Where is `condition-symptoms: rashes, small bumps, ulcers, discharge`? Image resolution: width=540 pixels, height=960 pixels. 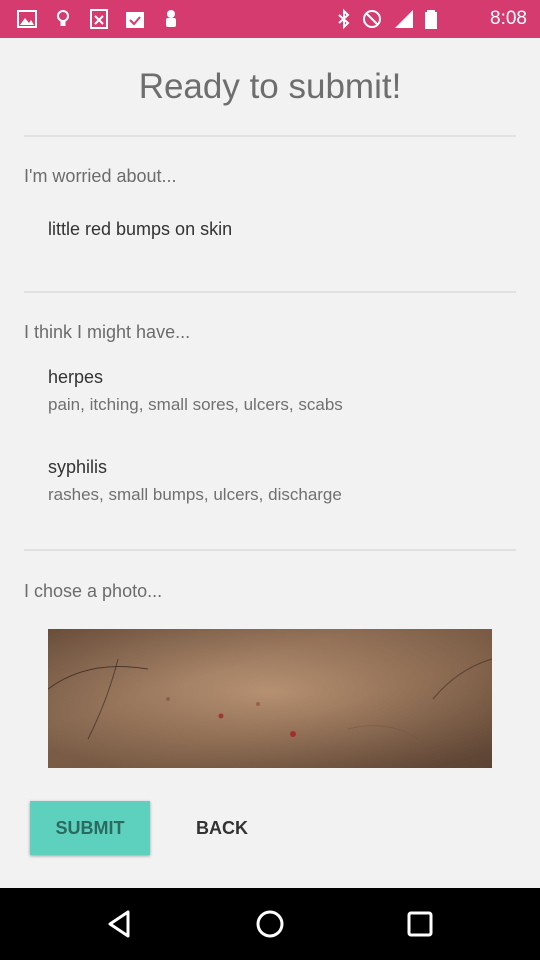 condition-symptoms: rashes, small bumps, ulcers, discharge is located at coordinates (195, 494).